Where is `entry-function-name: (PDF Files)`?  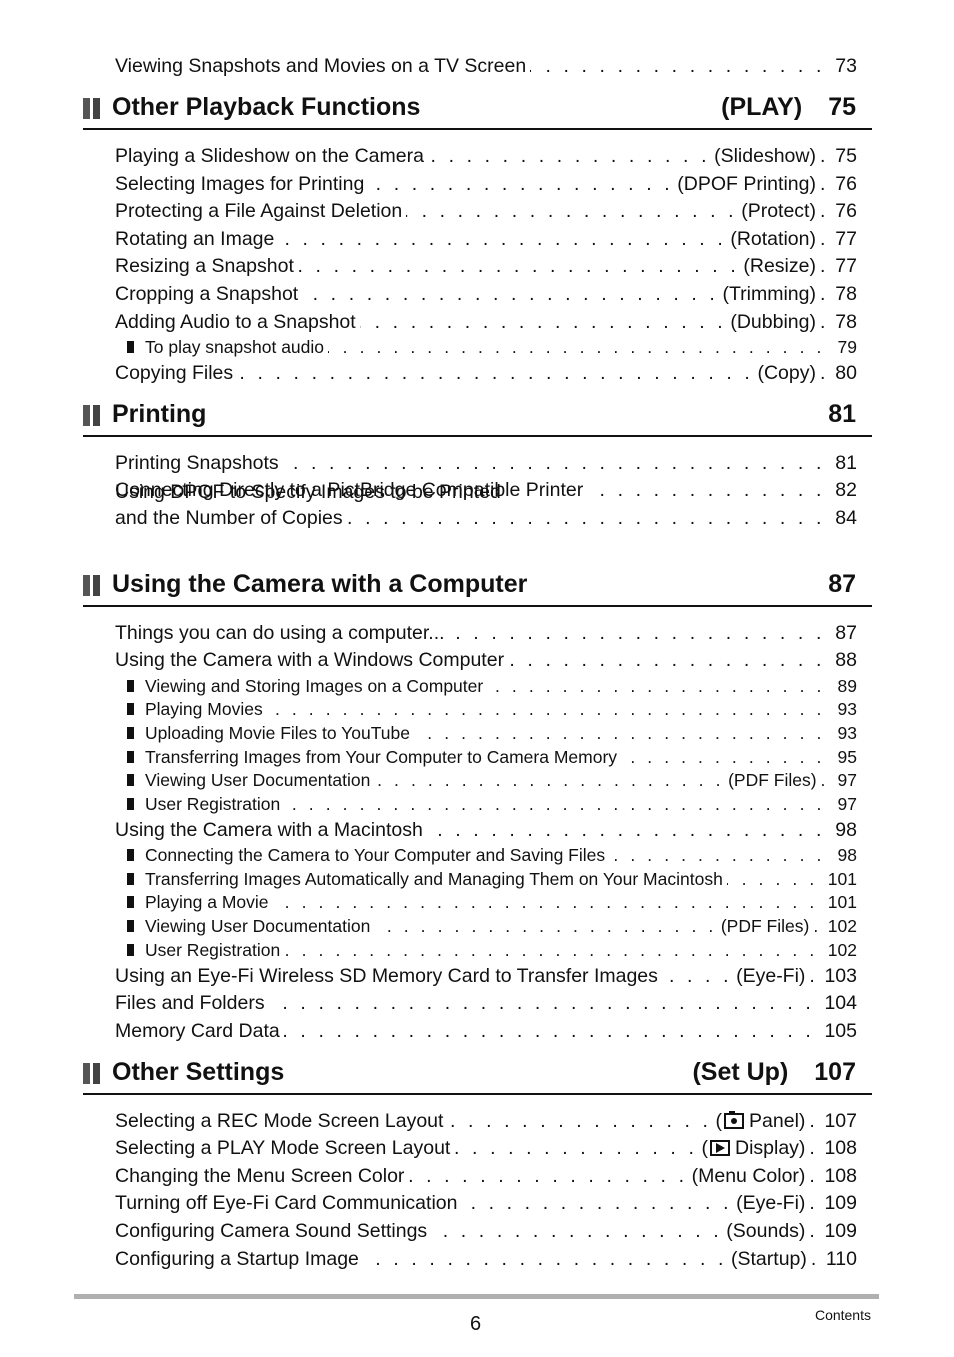 entry-function-name: (PDF Files) is located at coordinates (772, 780).